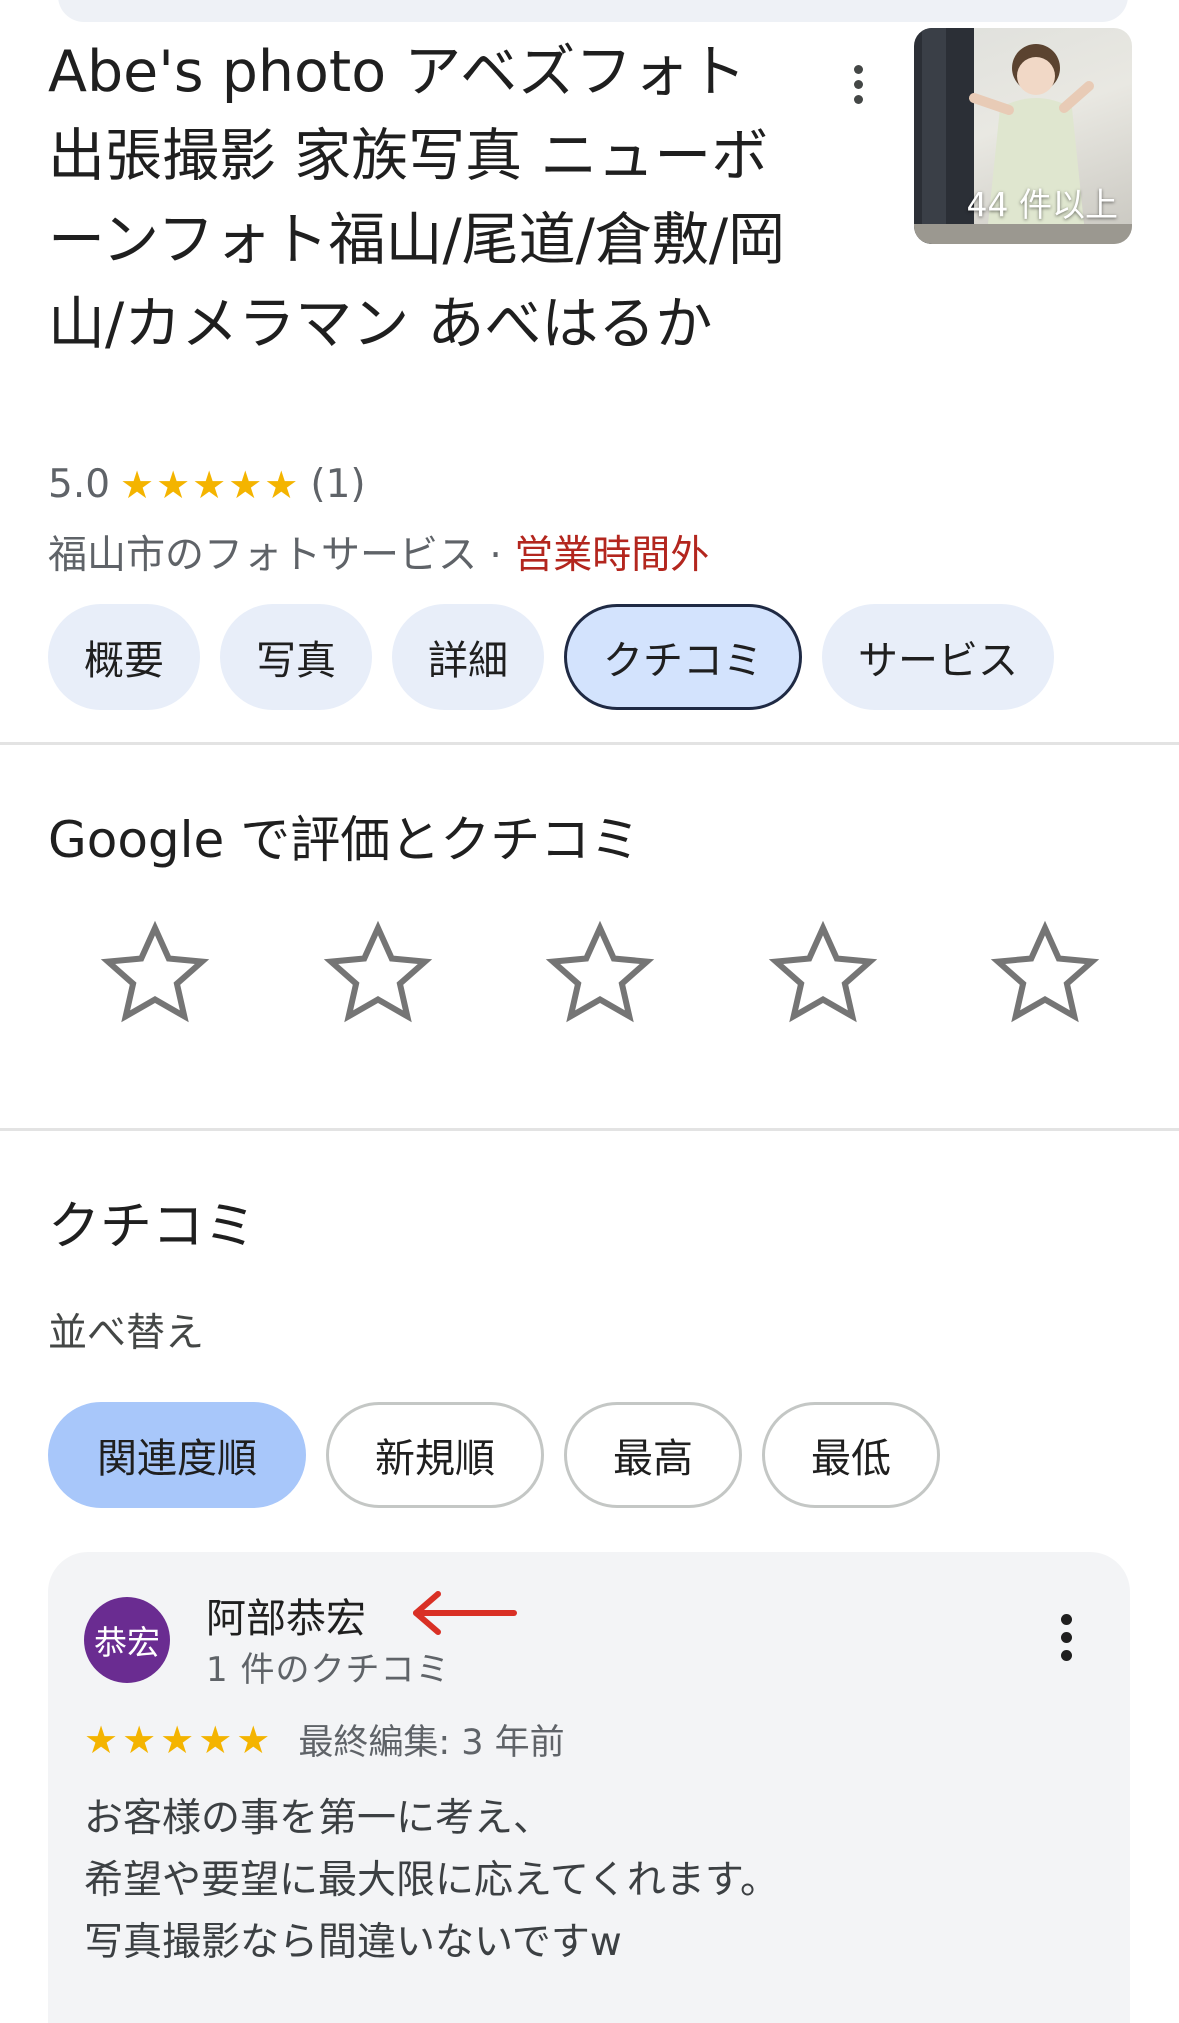 This screenshot has width=1179, height=2023. What do you see at coordinates (851, 1455) in the screenshot?
I see `sort-lowest: 最低` at bounding box center [851, 1455].